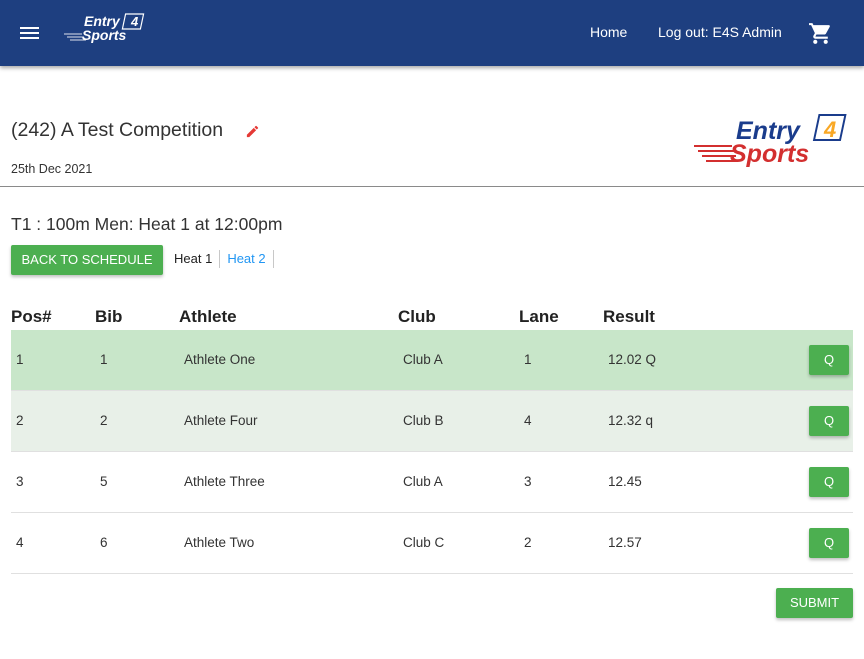 The height and width of the screenshot is (659, 864). What do you see at coordinates (528, 542) in the screenshot?
I see `cell-lane: 2` at bounding box center [528, 542].